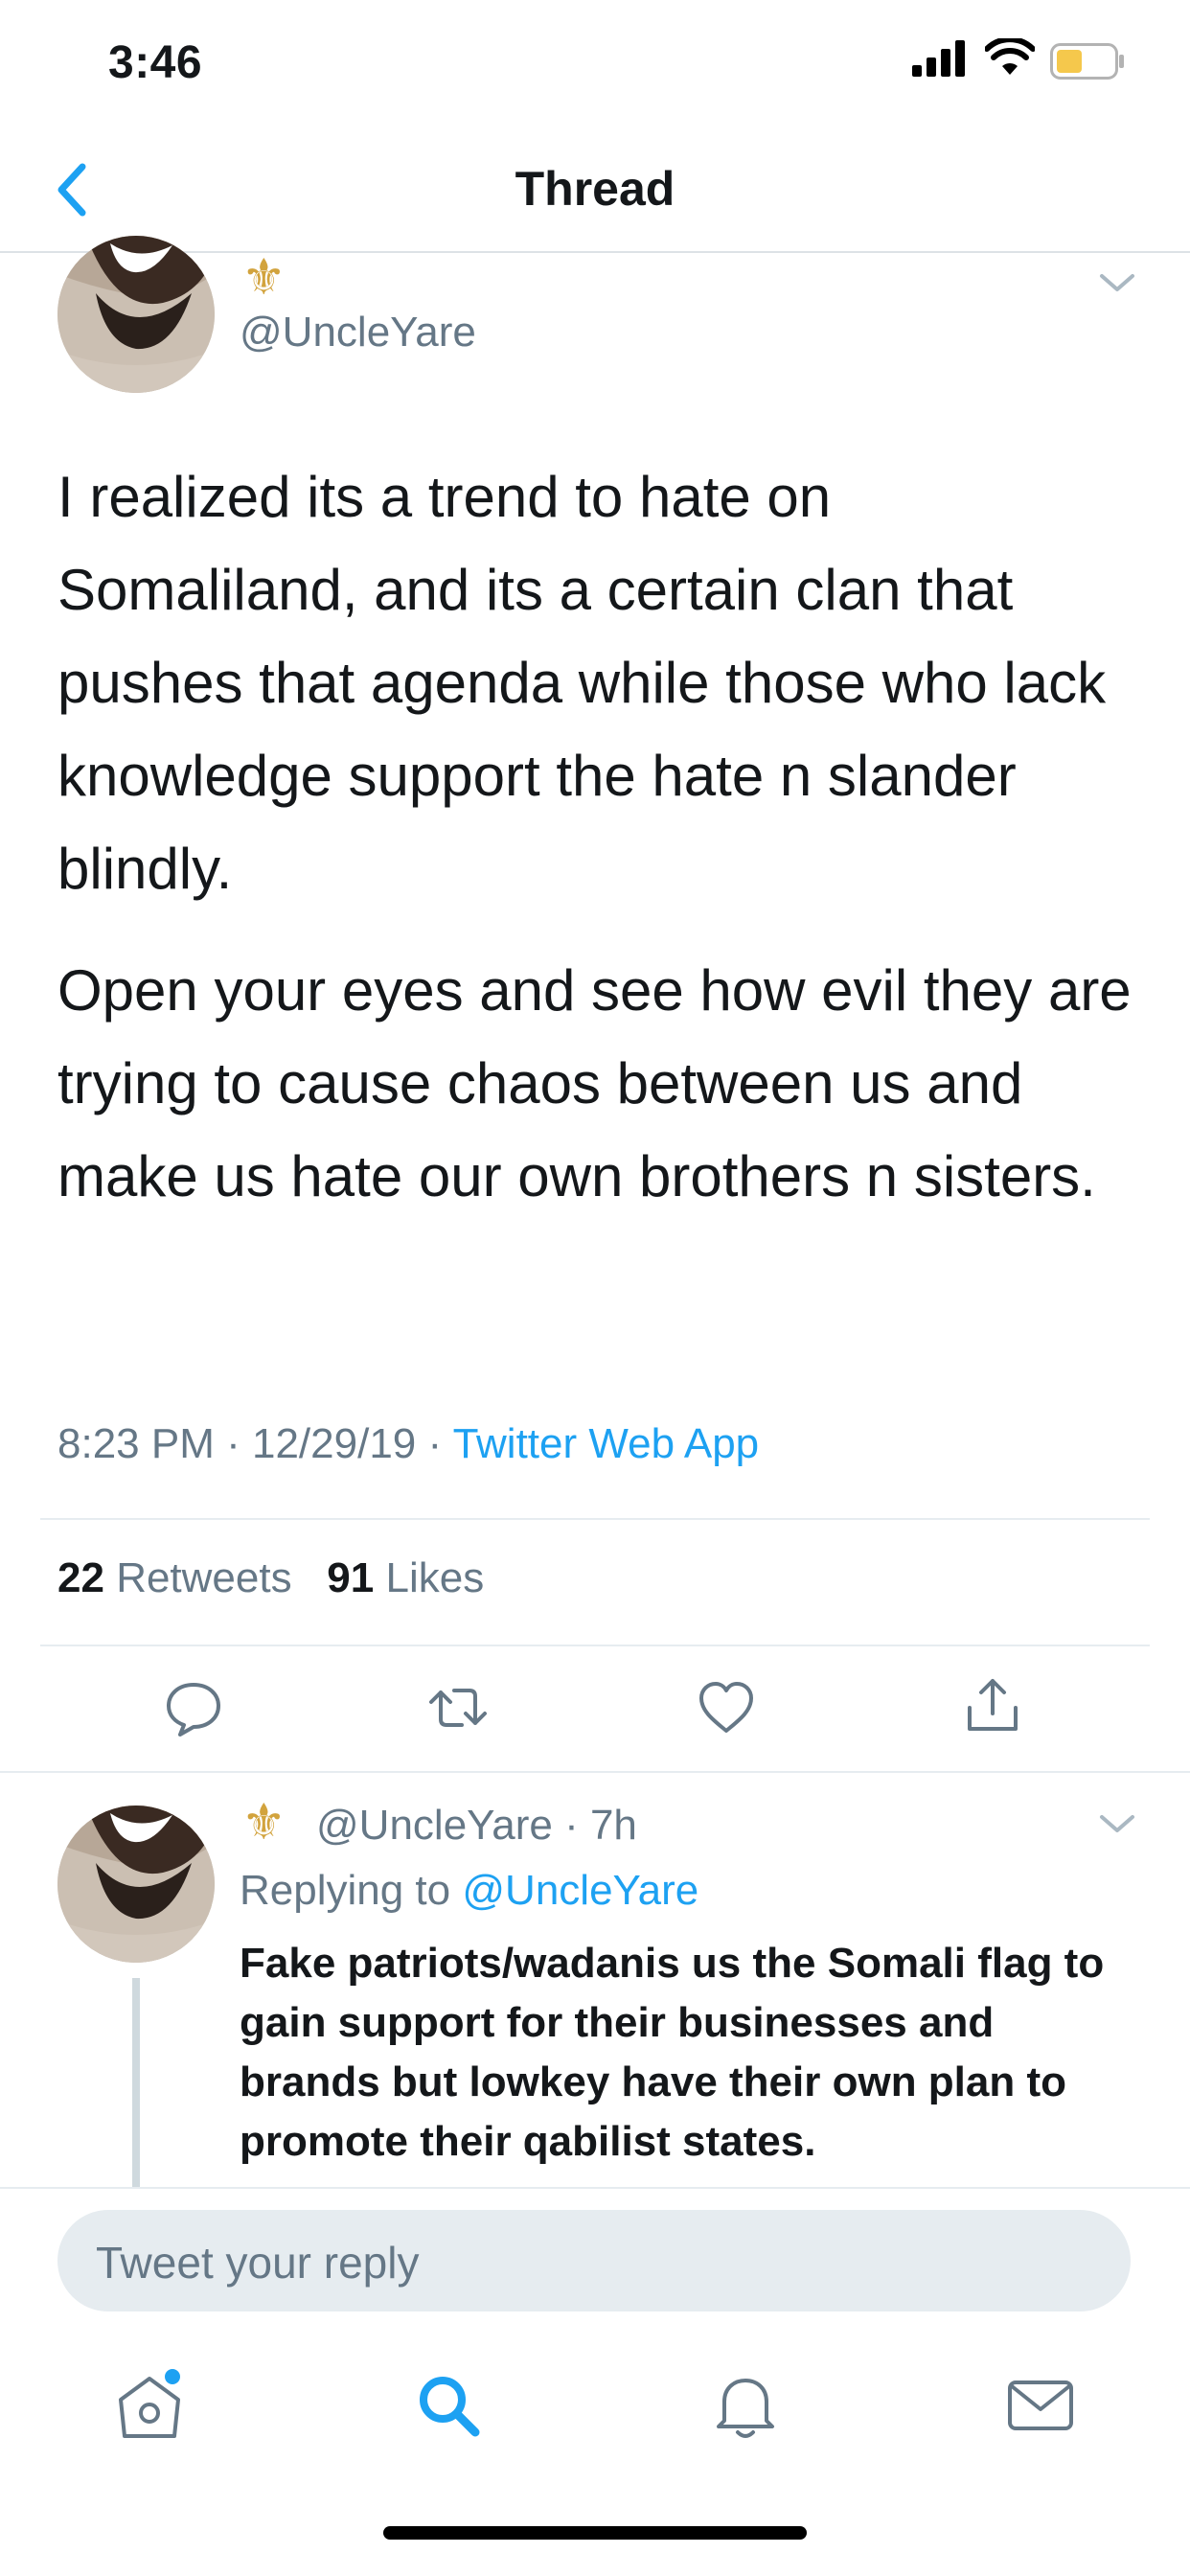 This screenshot has height=2576, width=1190. I want to click on likes-stat: 91 Likes, so click(405, 1577).